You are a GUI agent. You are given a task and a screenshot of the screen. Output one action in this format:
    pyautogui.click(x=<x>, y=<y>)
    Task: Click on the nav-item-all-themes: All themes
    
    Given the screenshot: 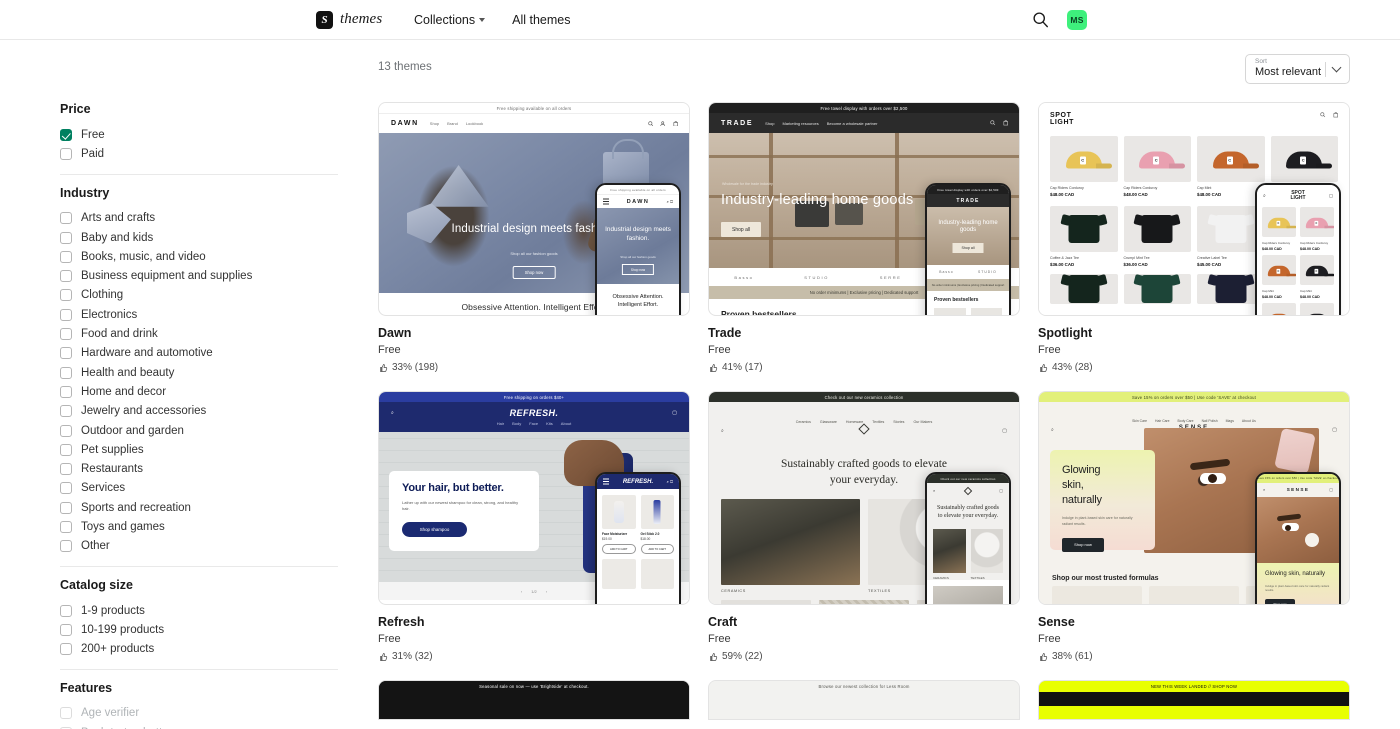 What is the action you would take?
    pyautogui.click(x=541, y=20)
    